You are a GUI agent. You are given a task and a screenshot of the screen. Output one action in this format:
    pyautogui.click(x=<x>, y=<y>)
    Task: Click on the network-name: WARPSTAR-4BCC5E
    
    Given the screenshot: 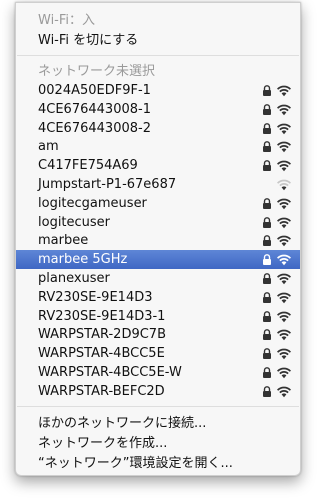 What is the action you would take?
    pyautogui.click(x=101, y=354)
    